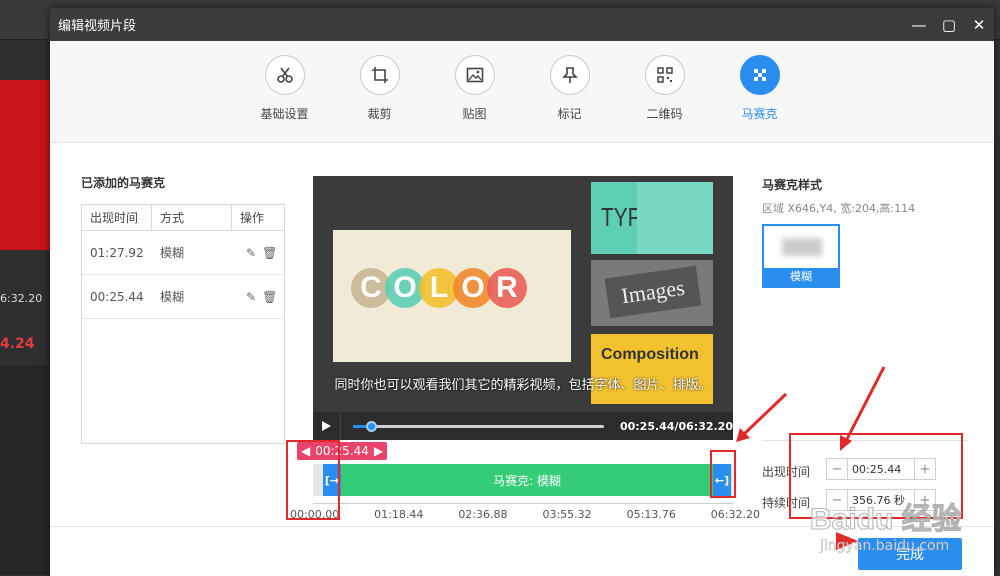 The image size is (1000, 576). What do you see at coordinates (399, 514) in the screenshot?
I see `tick-label: 01:18.44` at bounding box center [399, 514].